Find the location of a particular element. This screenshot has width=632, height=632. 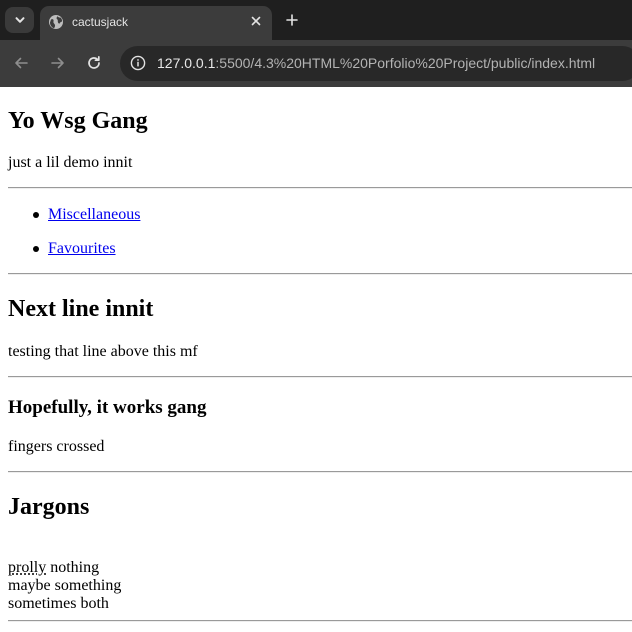

chevron-down-icon is located at coordinates (19, 20).